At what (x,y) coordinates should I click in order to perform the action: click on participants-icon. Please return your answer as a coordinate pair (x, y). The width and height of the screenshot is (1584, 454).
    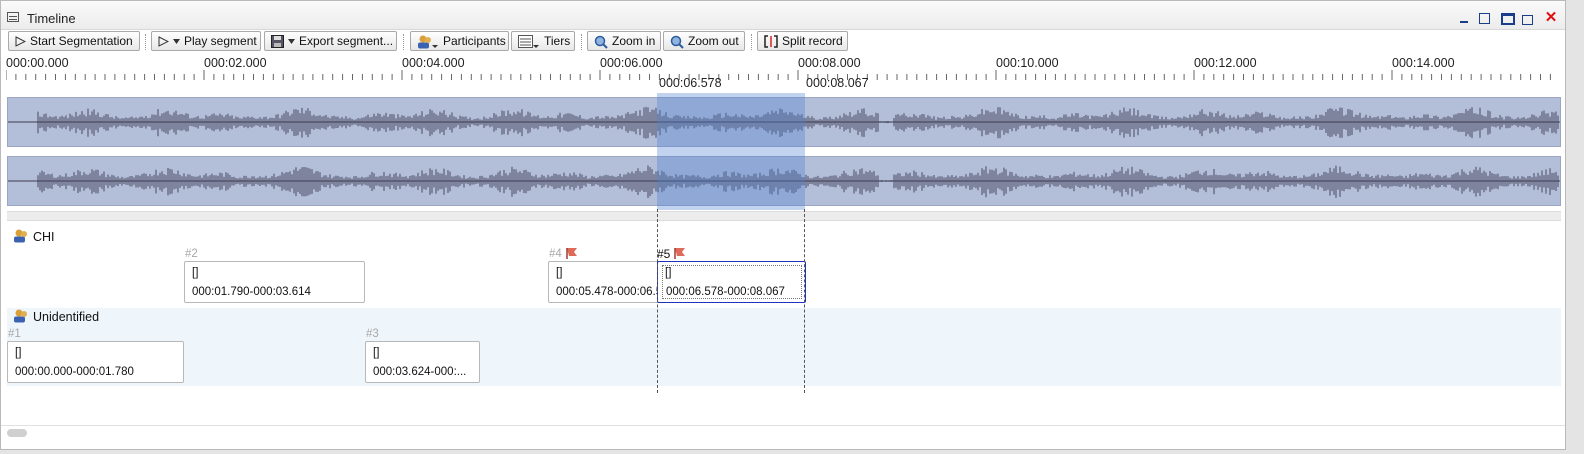
    Looking at the image, I should click on (428, 42).